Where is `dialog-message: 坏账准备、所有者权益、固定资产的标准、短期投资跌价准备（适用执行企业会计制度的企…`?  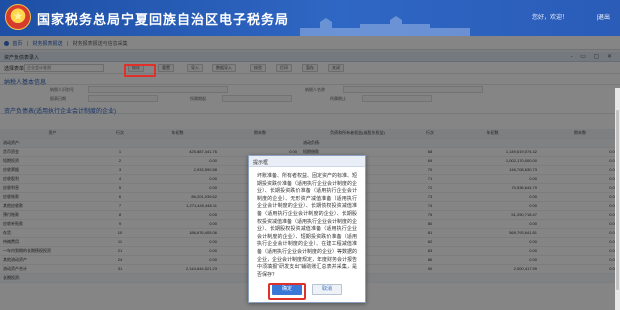
dialog-message: 坏账准备、所有者权益、固定资产的标准、短期投资跌价准备（适用执行企业会计制度的企… is located at coordinates (307, 225).